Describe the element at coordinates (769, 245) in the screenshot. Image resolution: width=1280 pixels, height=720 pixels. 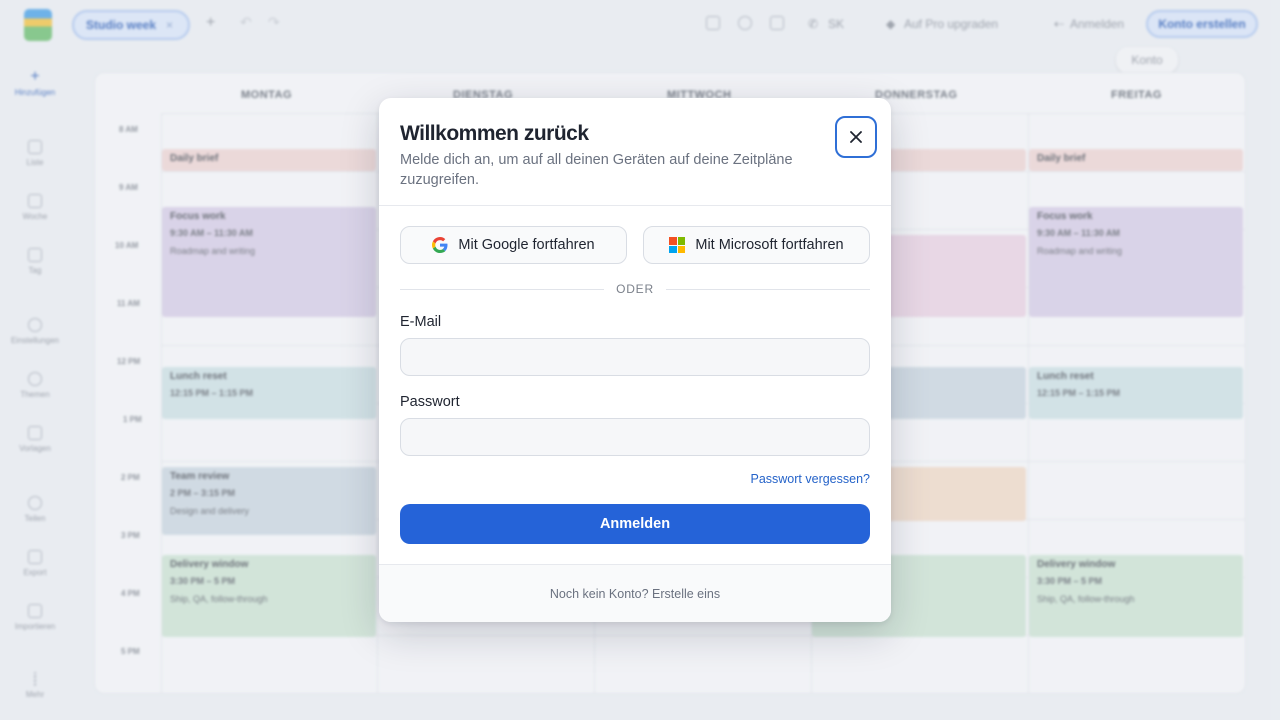
I see `microsoft-button-label: Mit Microsoft fortfahren` at that location.